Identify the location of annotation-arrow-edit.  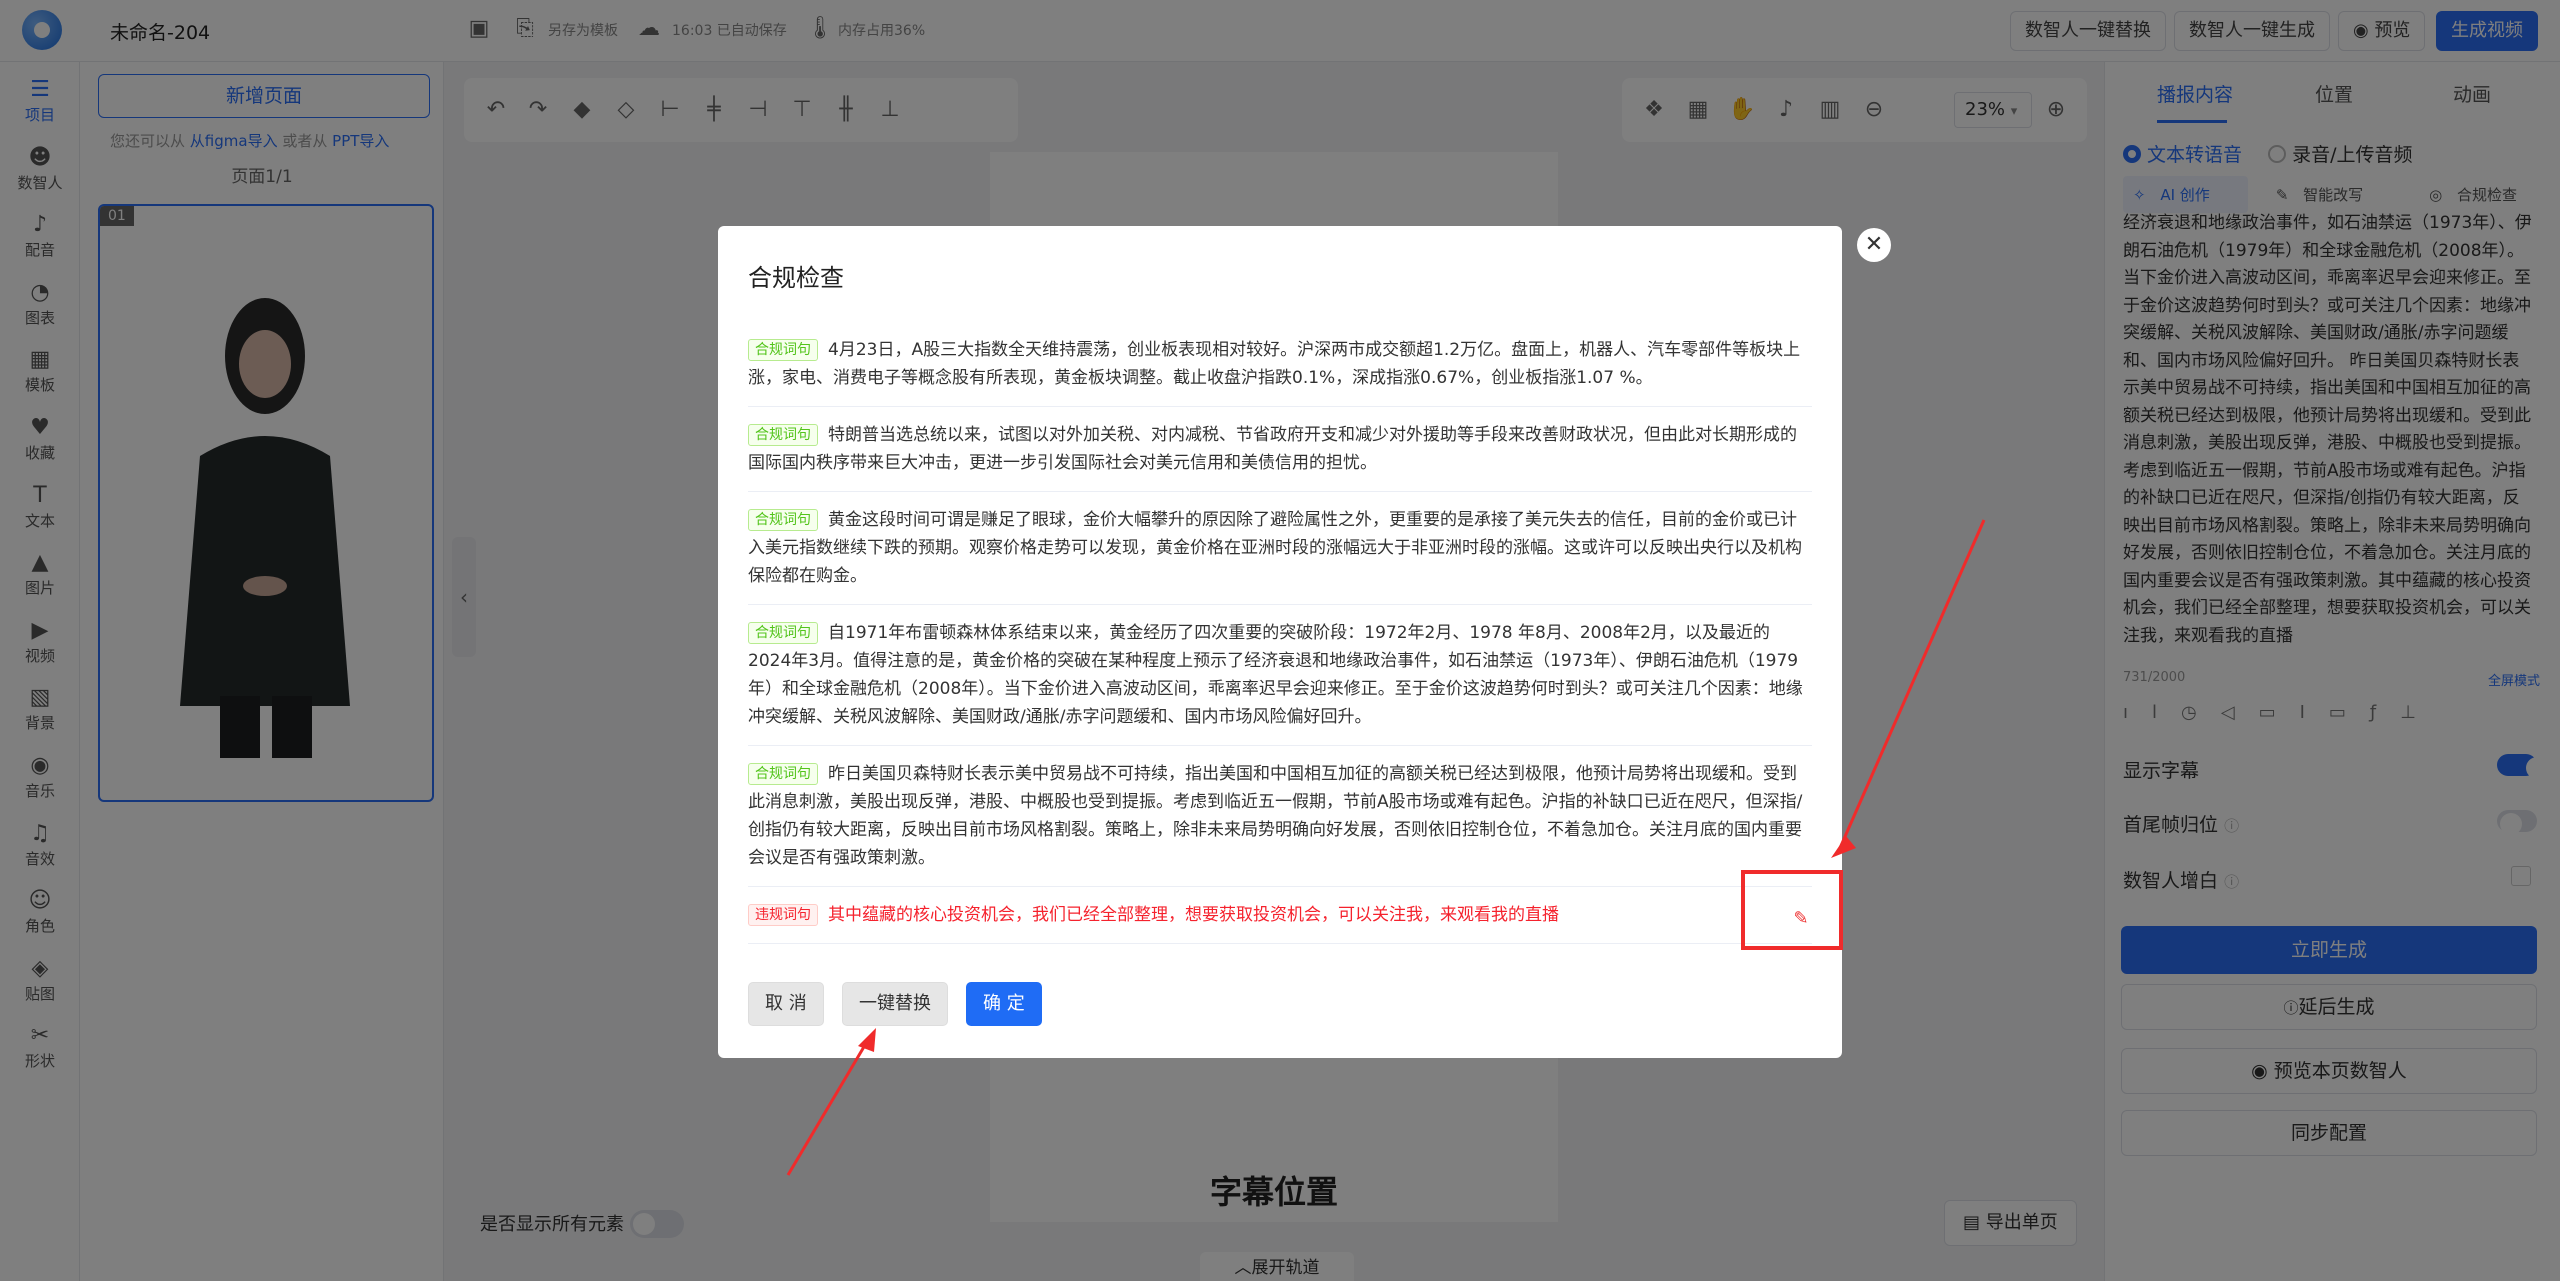
(1912, 684).